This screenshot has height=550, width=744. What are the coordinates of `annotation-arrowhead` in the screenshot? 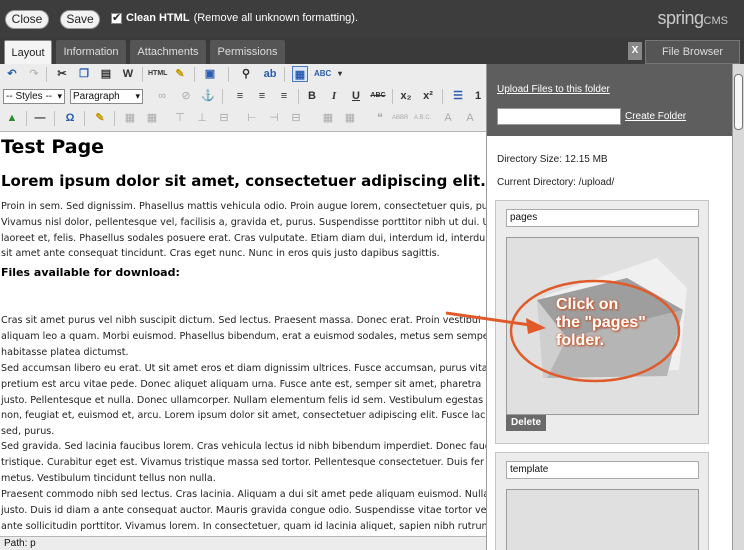 It's located at (536, 326).